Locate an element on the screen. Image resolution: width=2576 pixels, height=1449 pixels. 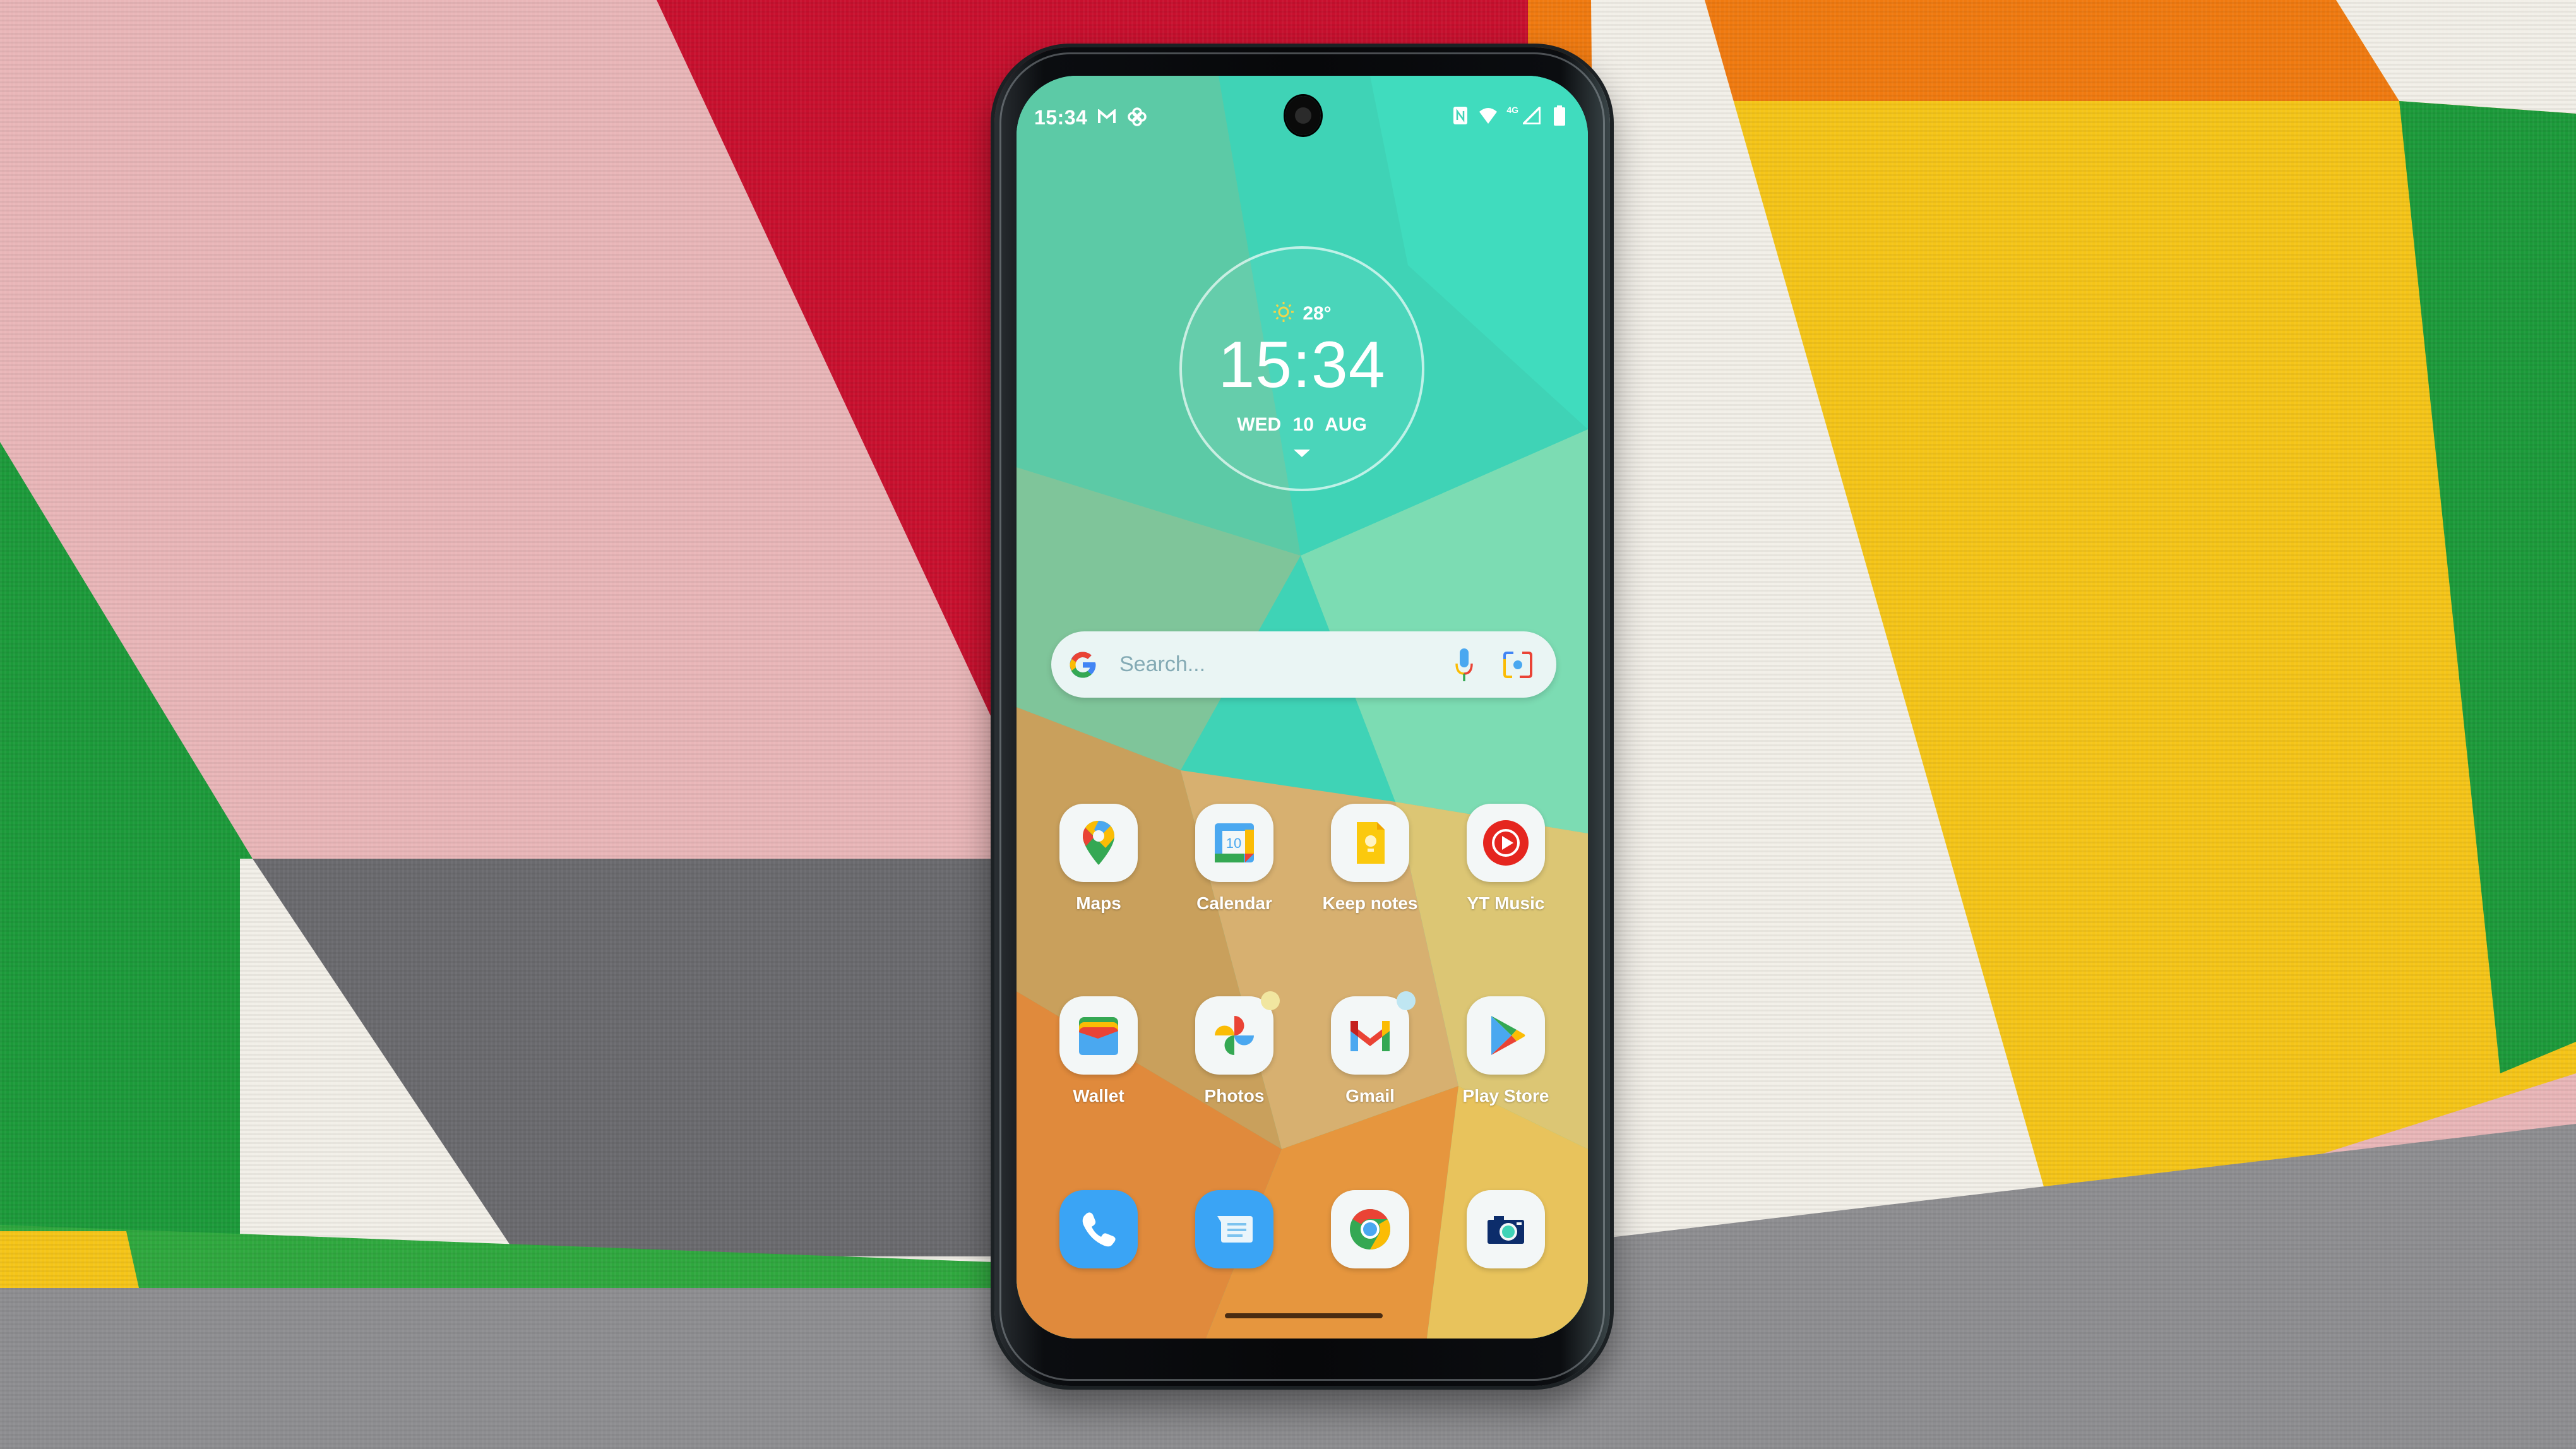
app-keep-notes: Keep notes is located at coordinates (1370, 859).